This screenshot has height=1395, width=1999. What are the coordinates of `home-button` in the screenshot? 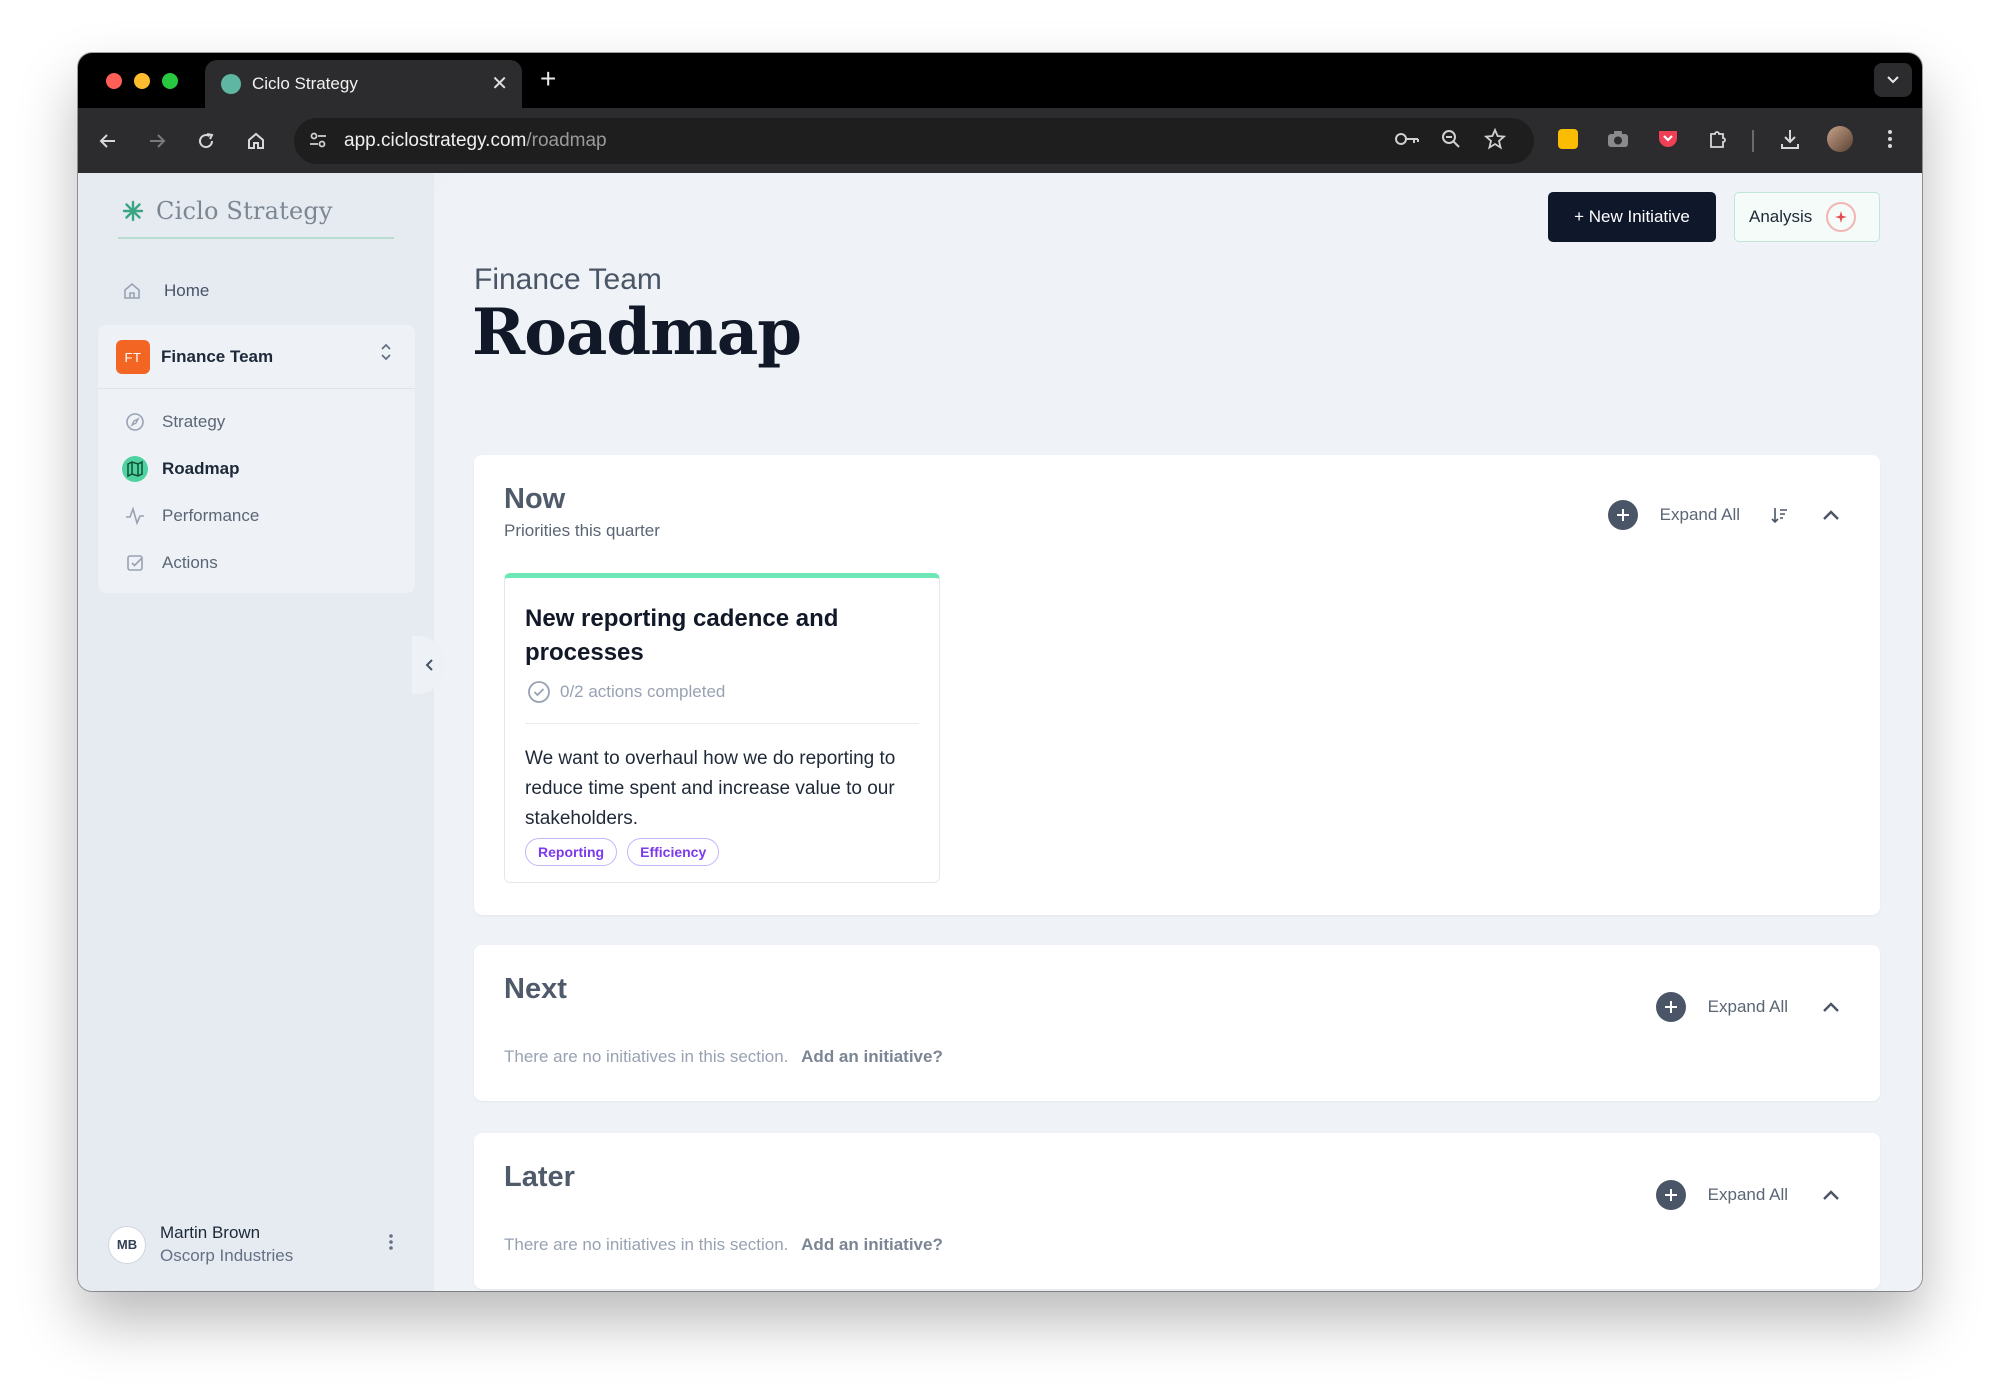 It's located at (256, 141).